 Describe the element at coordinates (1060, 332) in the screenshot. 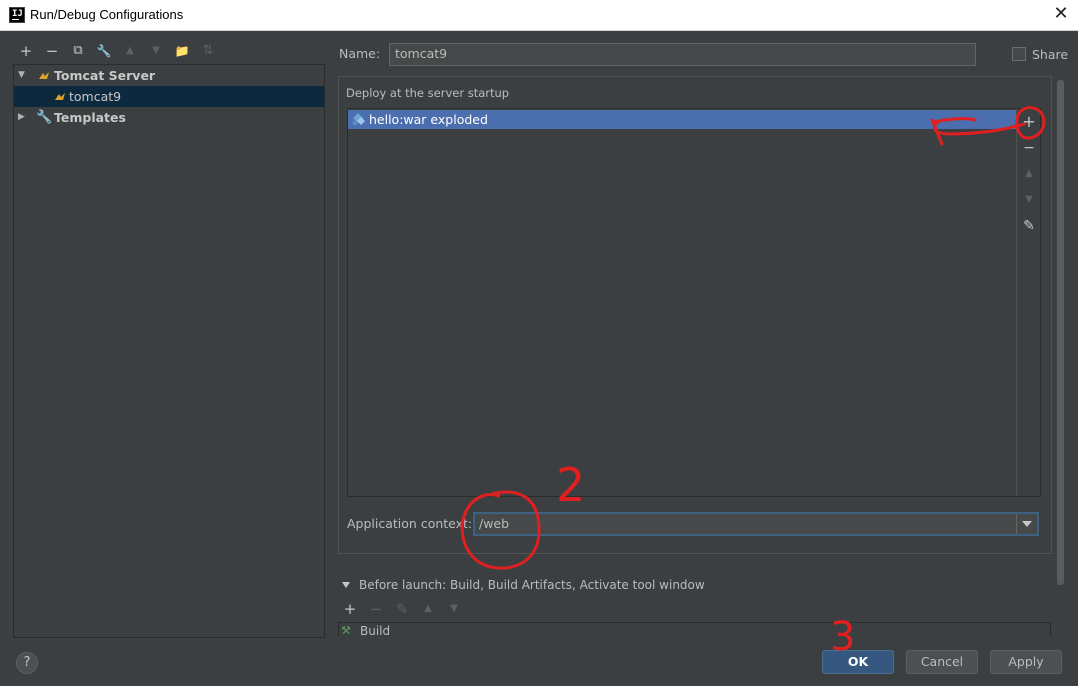

I see `vertical-scrollbar` at that location.